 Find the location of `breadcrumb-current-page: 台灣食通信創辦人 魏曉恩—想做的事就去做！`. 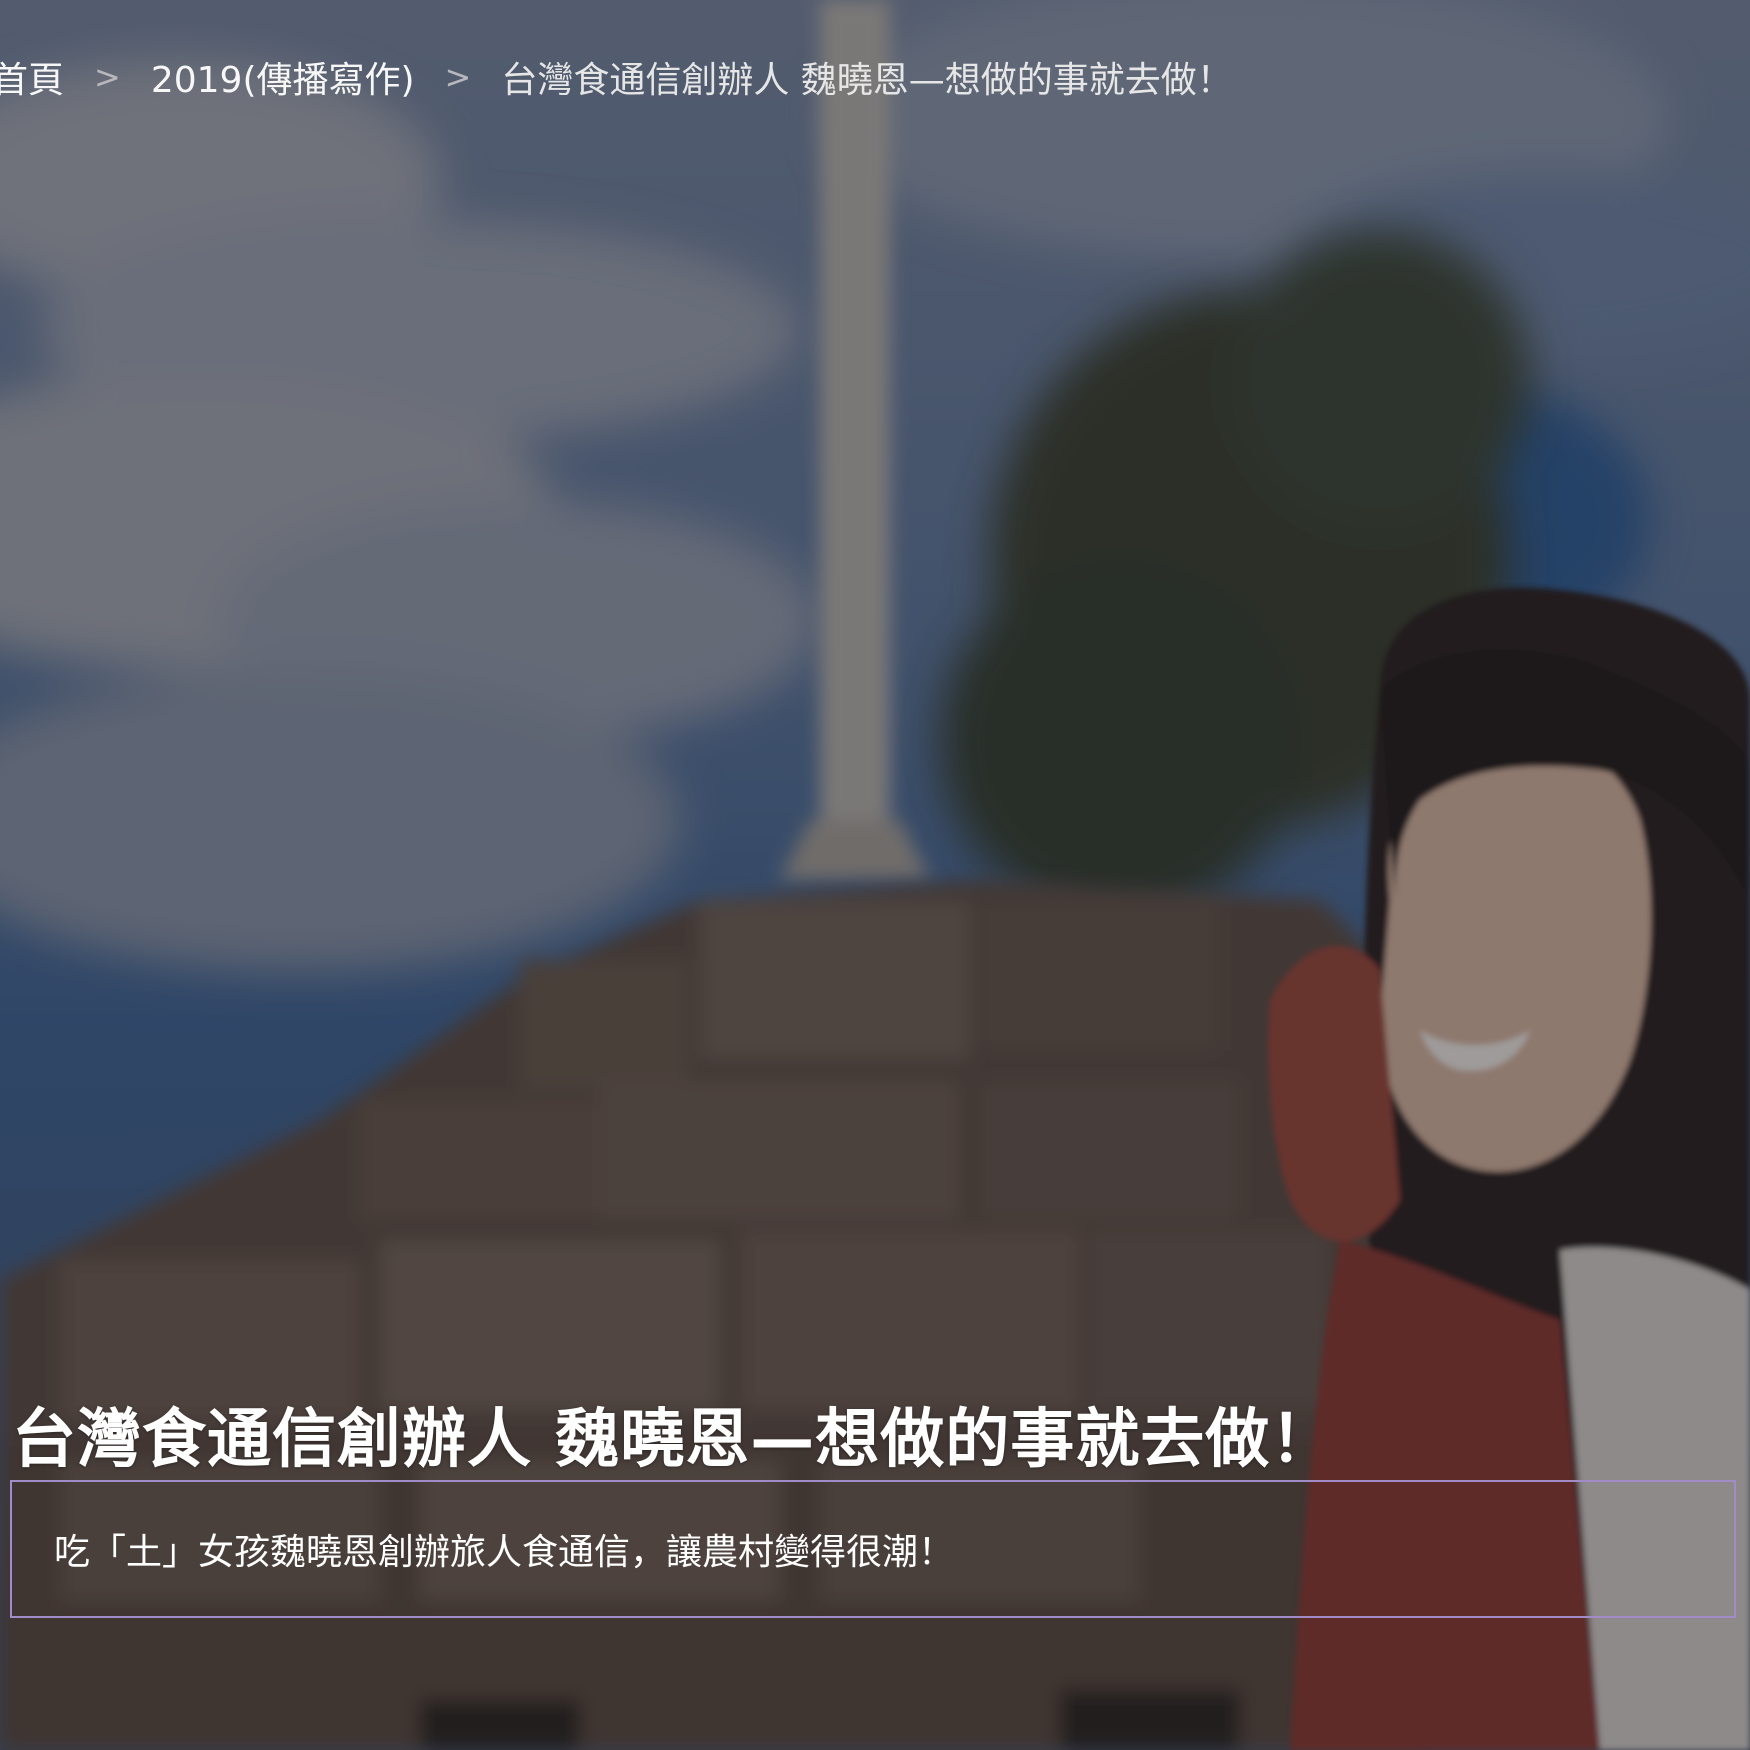

breadcrumb-current-page: 台灣食通信創辦人 魏曉恩—想做的事就去做！ is located at coordinates (867, 80).